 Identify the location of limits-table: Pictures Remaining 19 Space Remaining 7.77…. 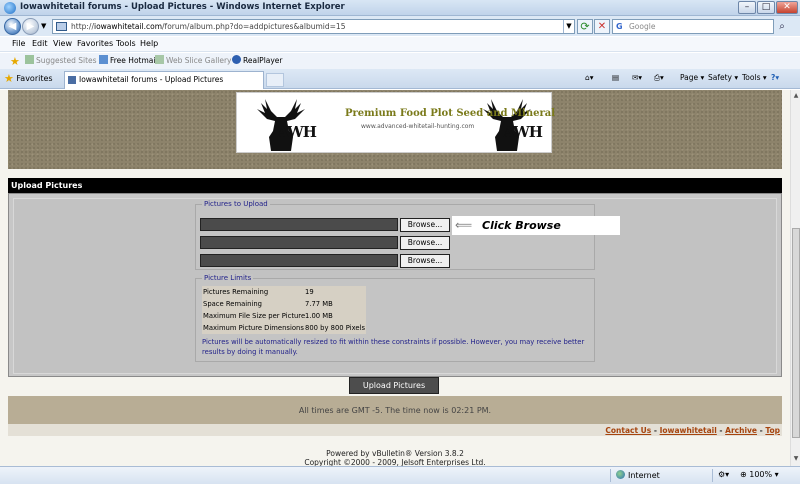
(284, 310).